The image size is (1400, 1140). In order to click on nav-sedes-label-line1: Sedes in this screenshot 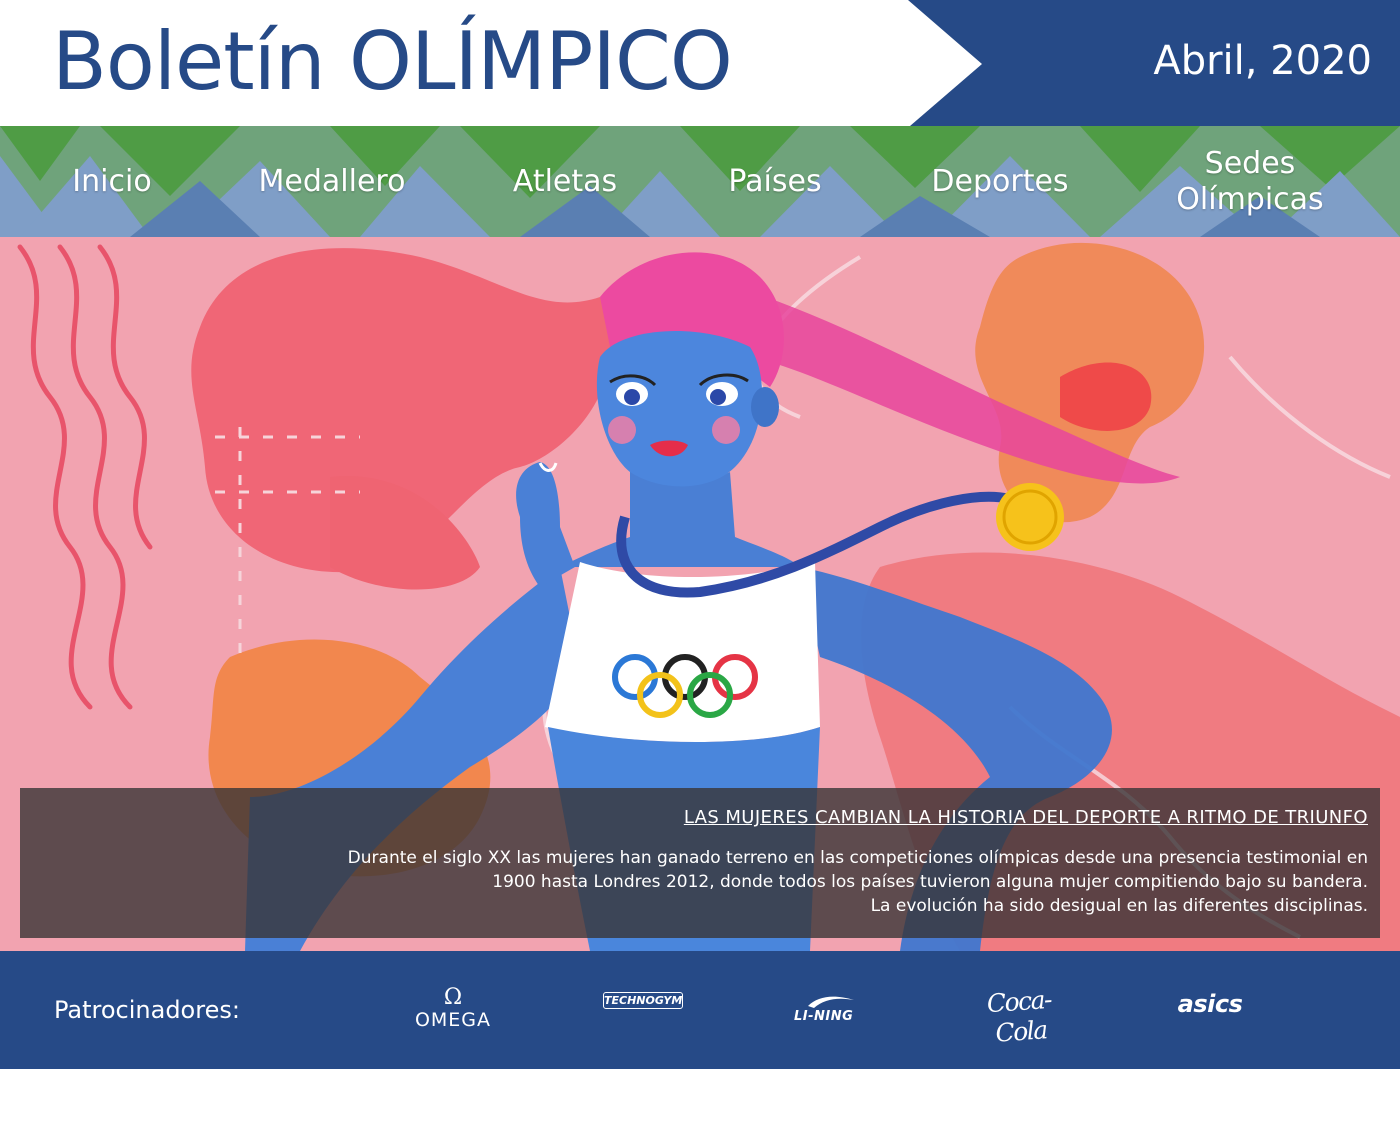, I will do `click(1250, 163)`.